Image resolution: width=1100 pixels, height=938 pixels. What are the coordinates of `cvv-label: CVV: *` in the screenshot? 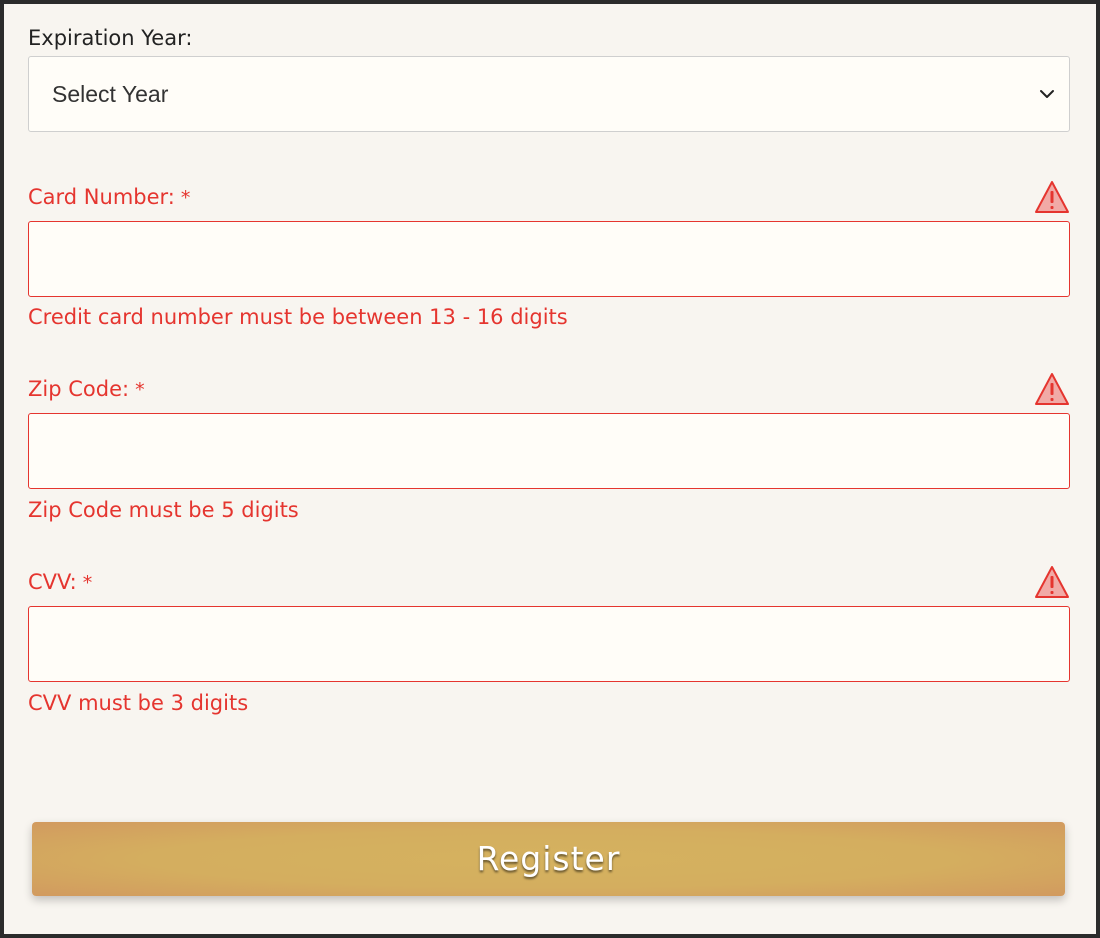 It's located at (60, 582).